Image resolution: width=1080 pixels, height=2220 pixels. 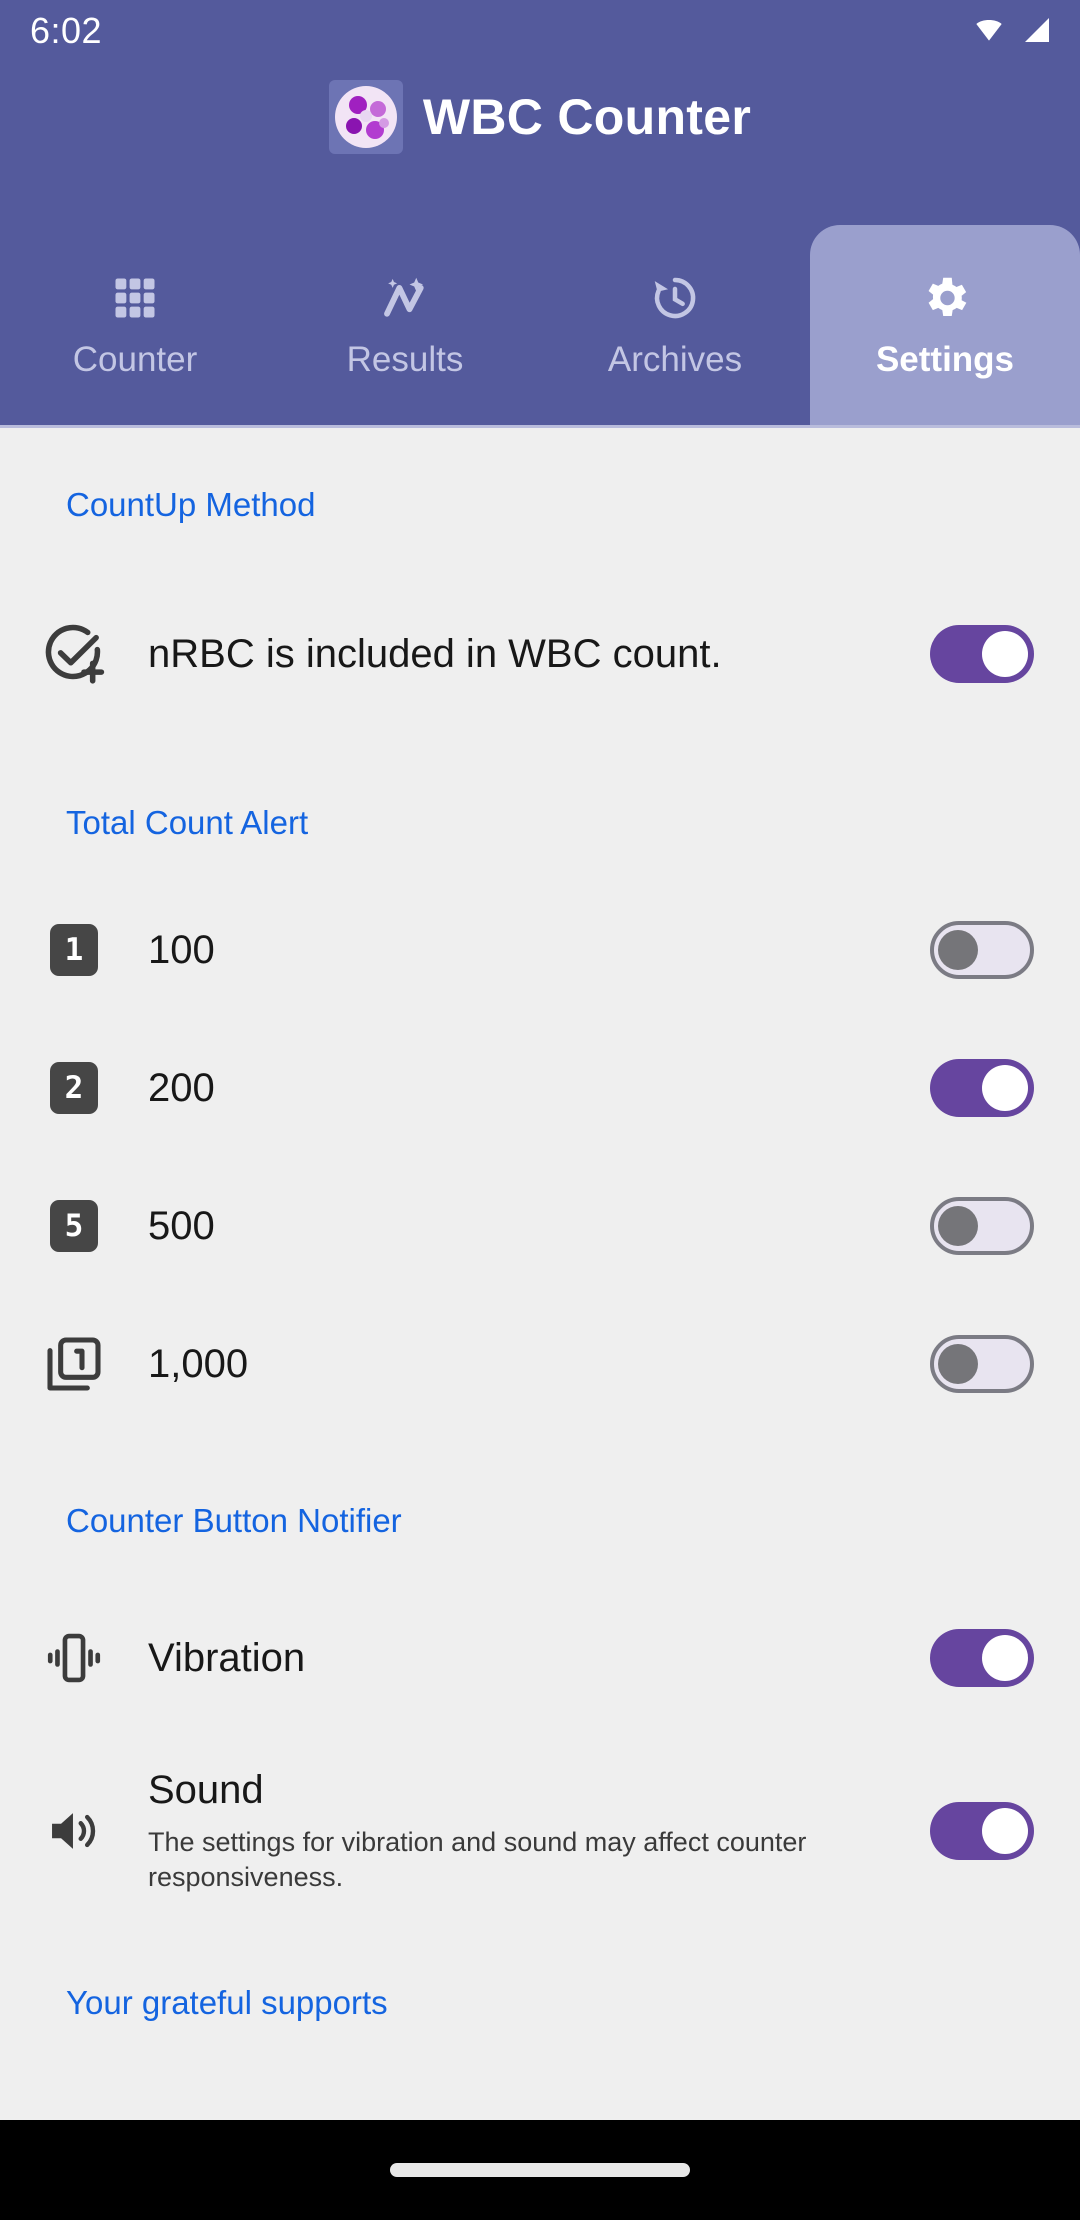 I want to click on toggle-nrbc-included, so click(x=982, y=654).